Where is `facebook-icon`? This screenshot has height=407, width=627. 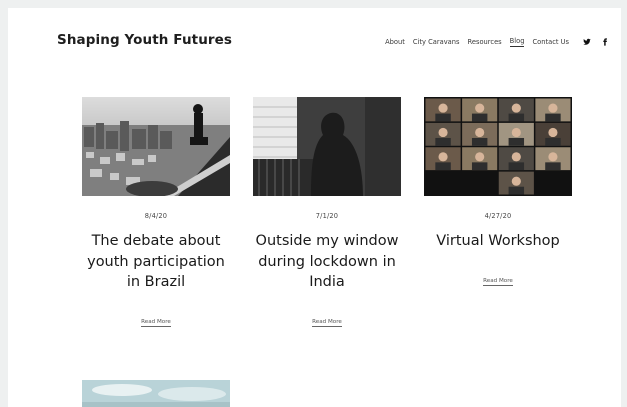
facebook-icon is located at coordinates (605, 42).